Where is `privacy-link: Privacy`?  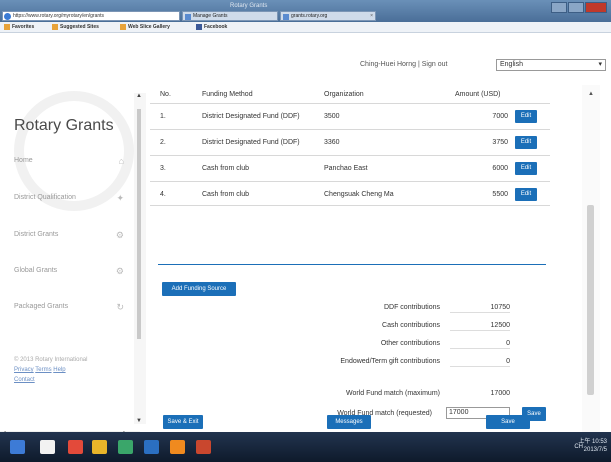
privacy-link: Privacy is located at coordinates (24, 370).